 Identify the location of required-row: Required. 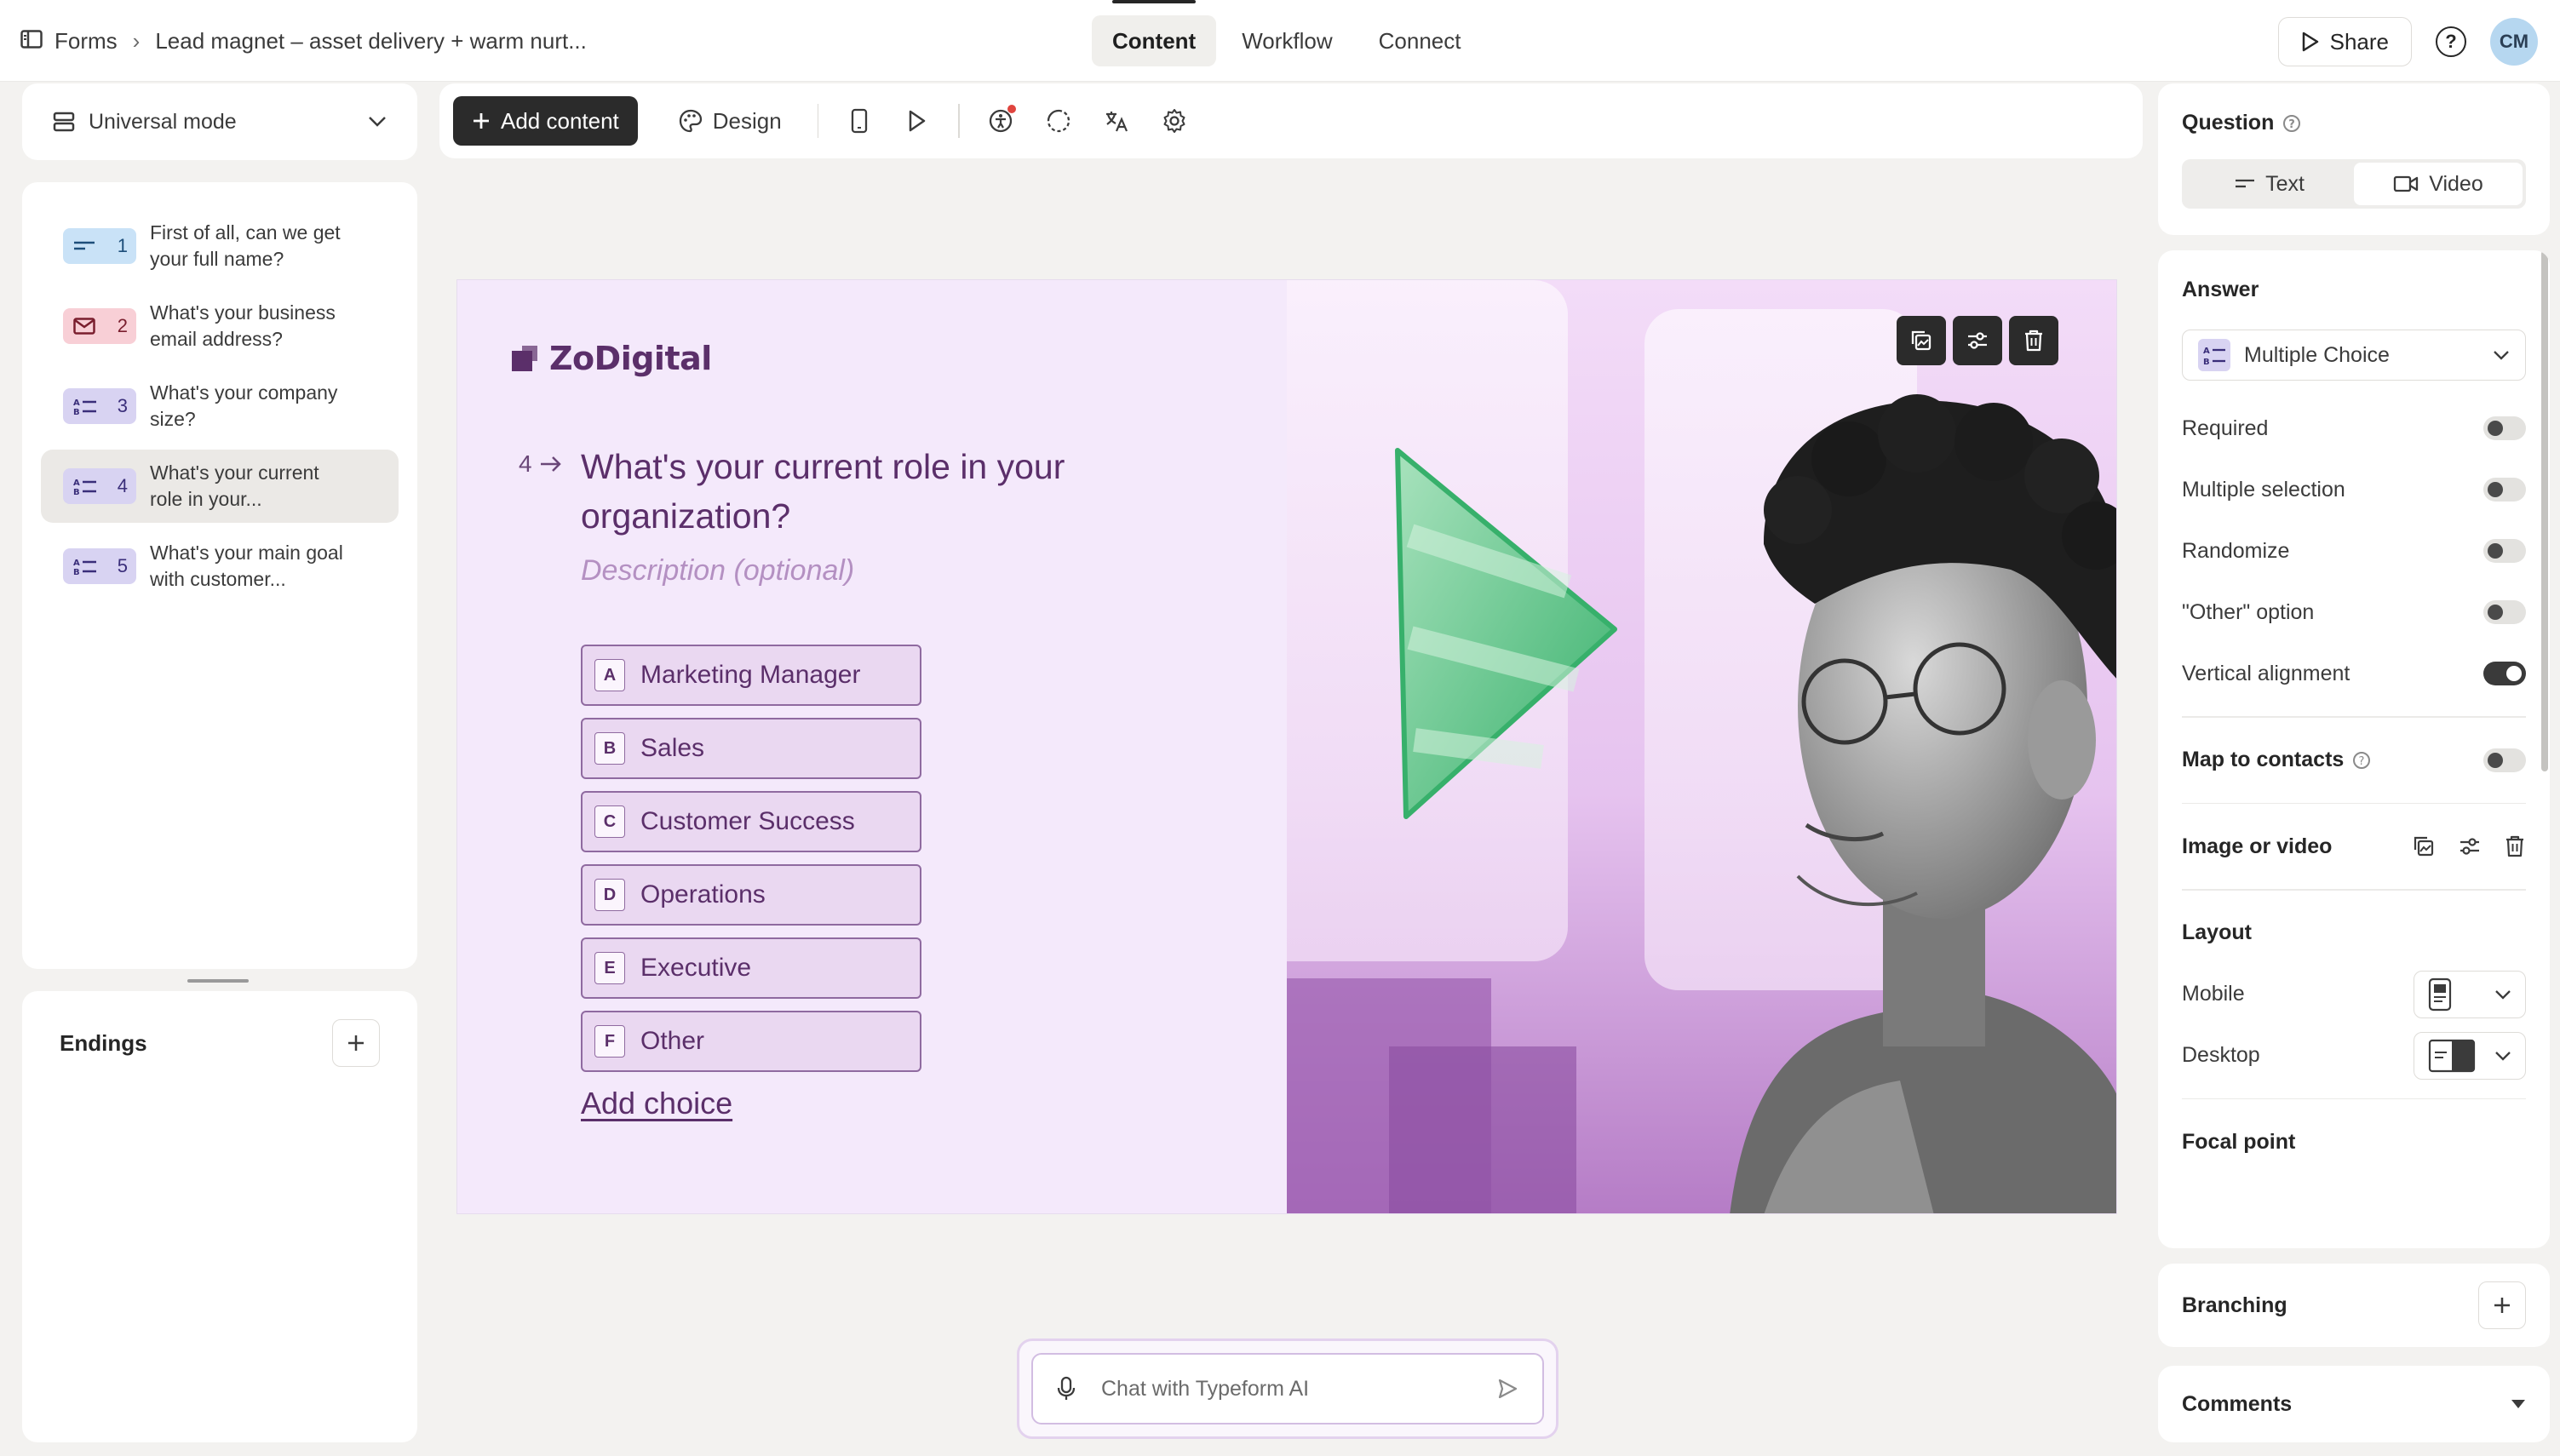
(2354, 429).